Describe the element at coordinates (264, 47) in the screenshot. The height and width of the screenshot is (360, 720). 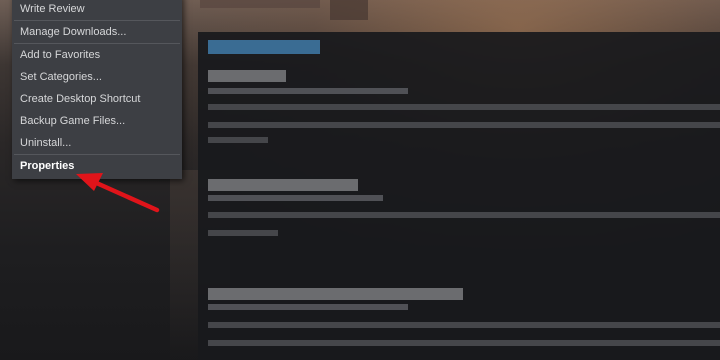
I see `blurred-panel-header` at that location.